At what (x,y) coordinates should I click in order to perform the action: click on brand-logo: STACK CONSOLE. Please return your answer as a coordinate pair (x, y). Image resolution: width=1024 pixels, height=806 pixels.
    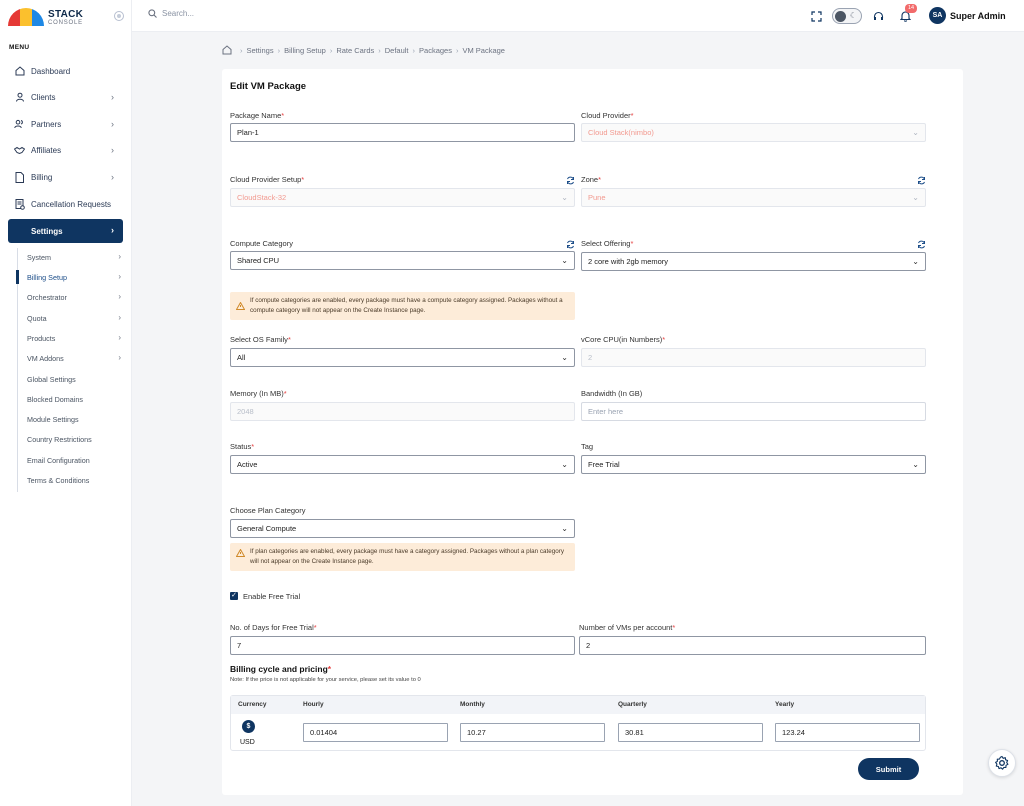
    Looking at the image, I should click on (63, 18).